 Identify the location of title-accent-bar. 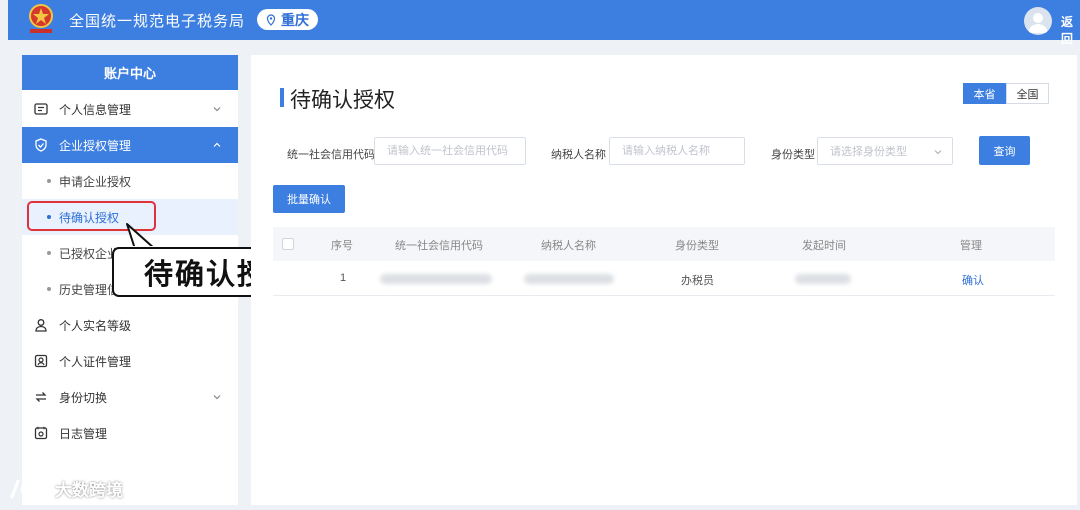
(282, 97).